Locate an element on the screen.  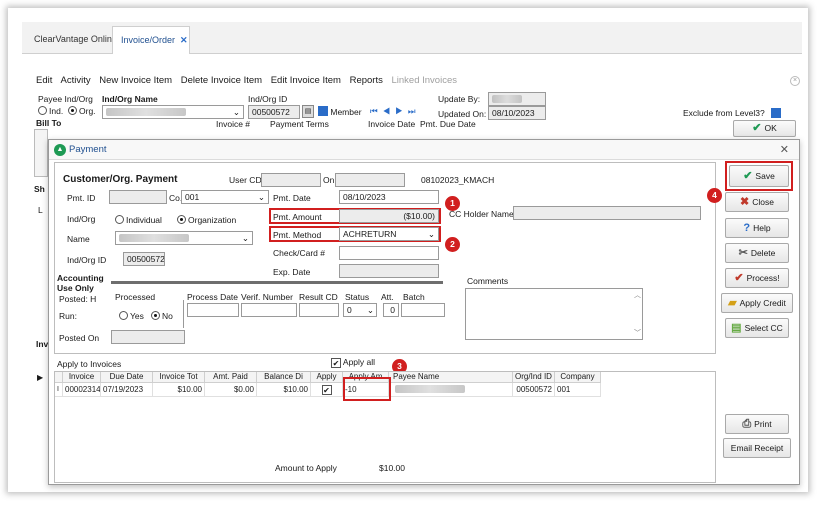
result-cd-field is located at coordinates (319, 310).